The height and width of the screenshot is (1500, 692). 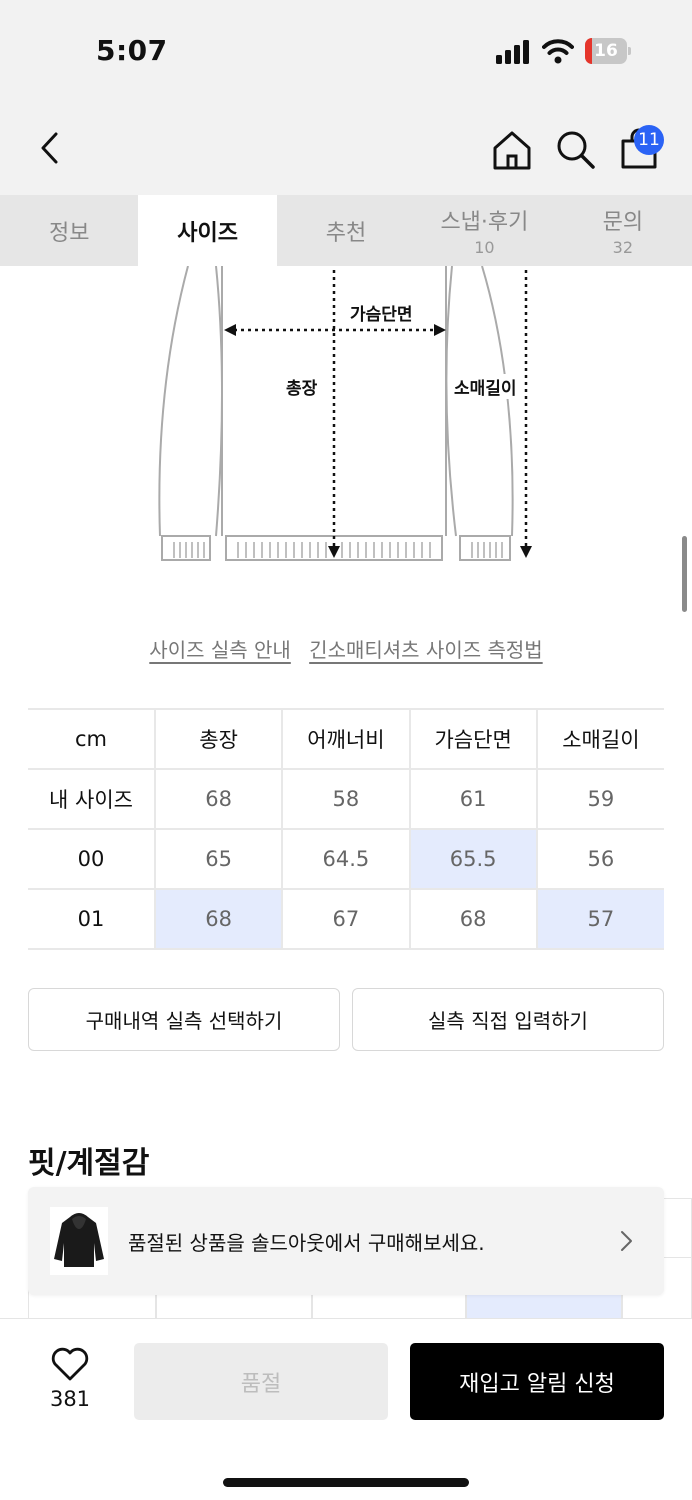 I want to click on tab-snap-review: 스냅·후기 10, so click(x=484, y=230).